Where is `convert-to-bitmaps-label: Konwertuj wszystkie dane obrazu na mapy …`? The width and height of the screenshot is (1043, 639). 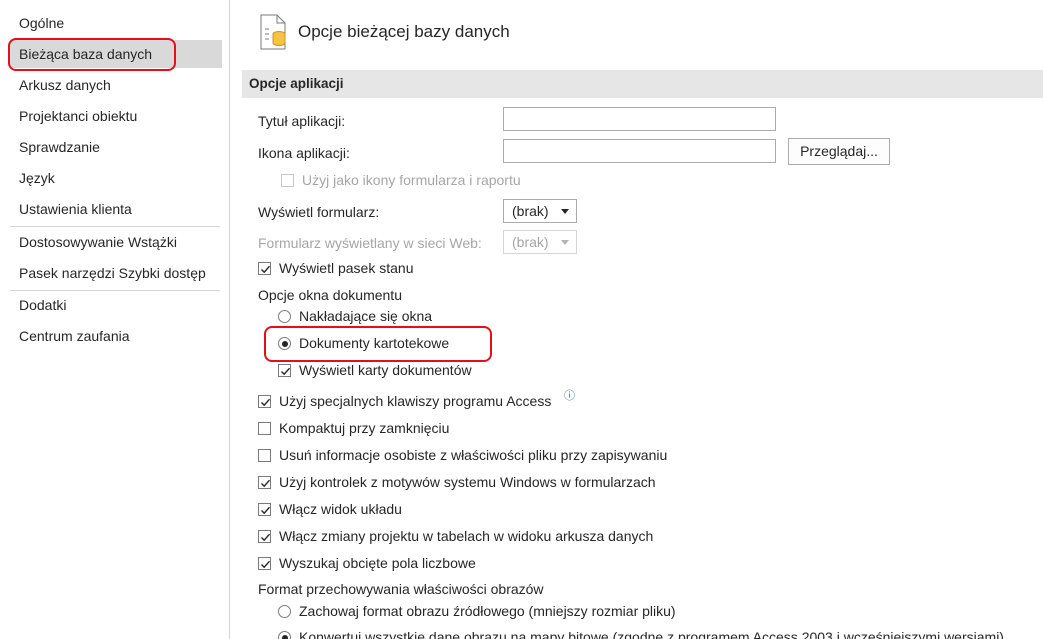 convert-to-bitmaps-label: Konwertuj wszystkie dane obrazu na mapy … is located at coordinates (651, 634).